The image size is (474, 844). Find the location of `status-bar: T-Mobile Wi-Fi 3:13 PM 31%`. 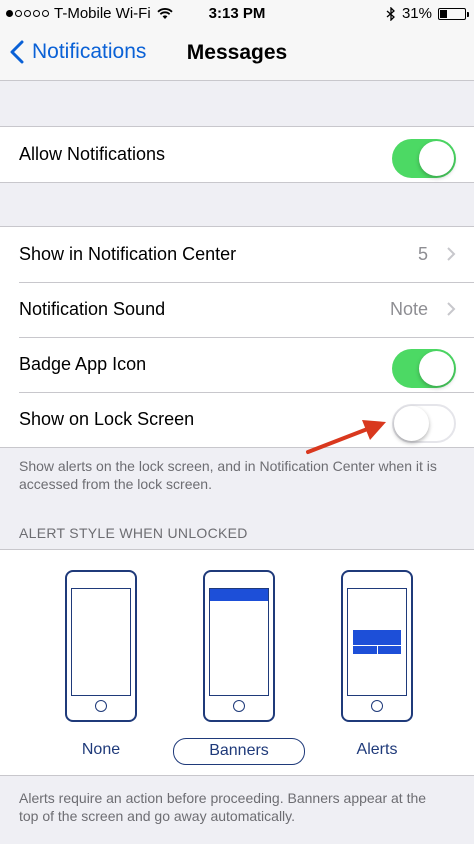

status-bar: T-Mobile Wi-Fi 3:13 PM 31% is located at coordinates (237, 14).